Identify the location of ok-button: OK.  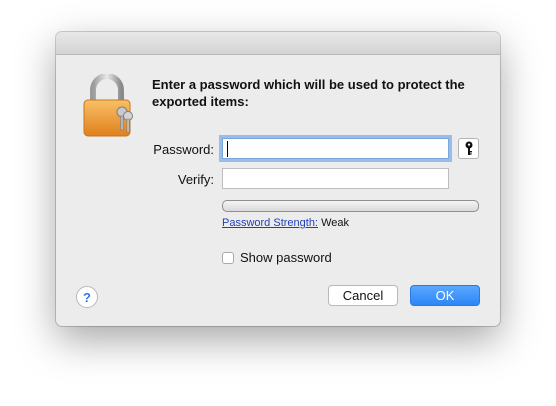
(445, 295).